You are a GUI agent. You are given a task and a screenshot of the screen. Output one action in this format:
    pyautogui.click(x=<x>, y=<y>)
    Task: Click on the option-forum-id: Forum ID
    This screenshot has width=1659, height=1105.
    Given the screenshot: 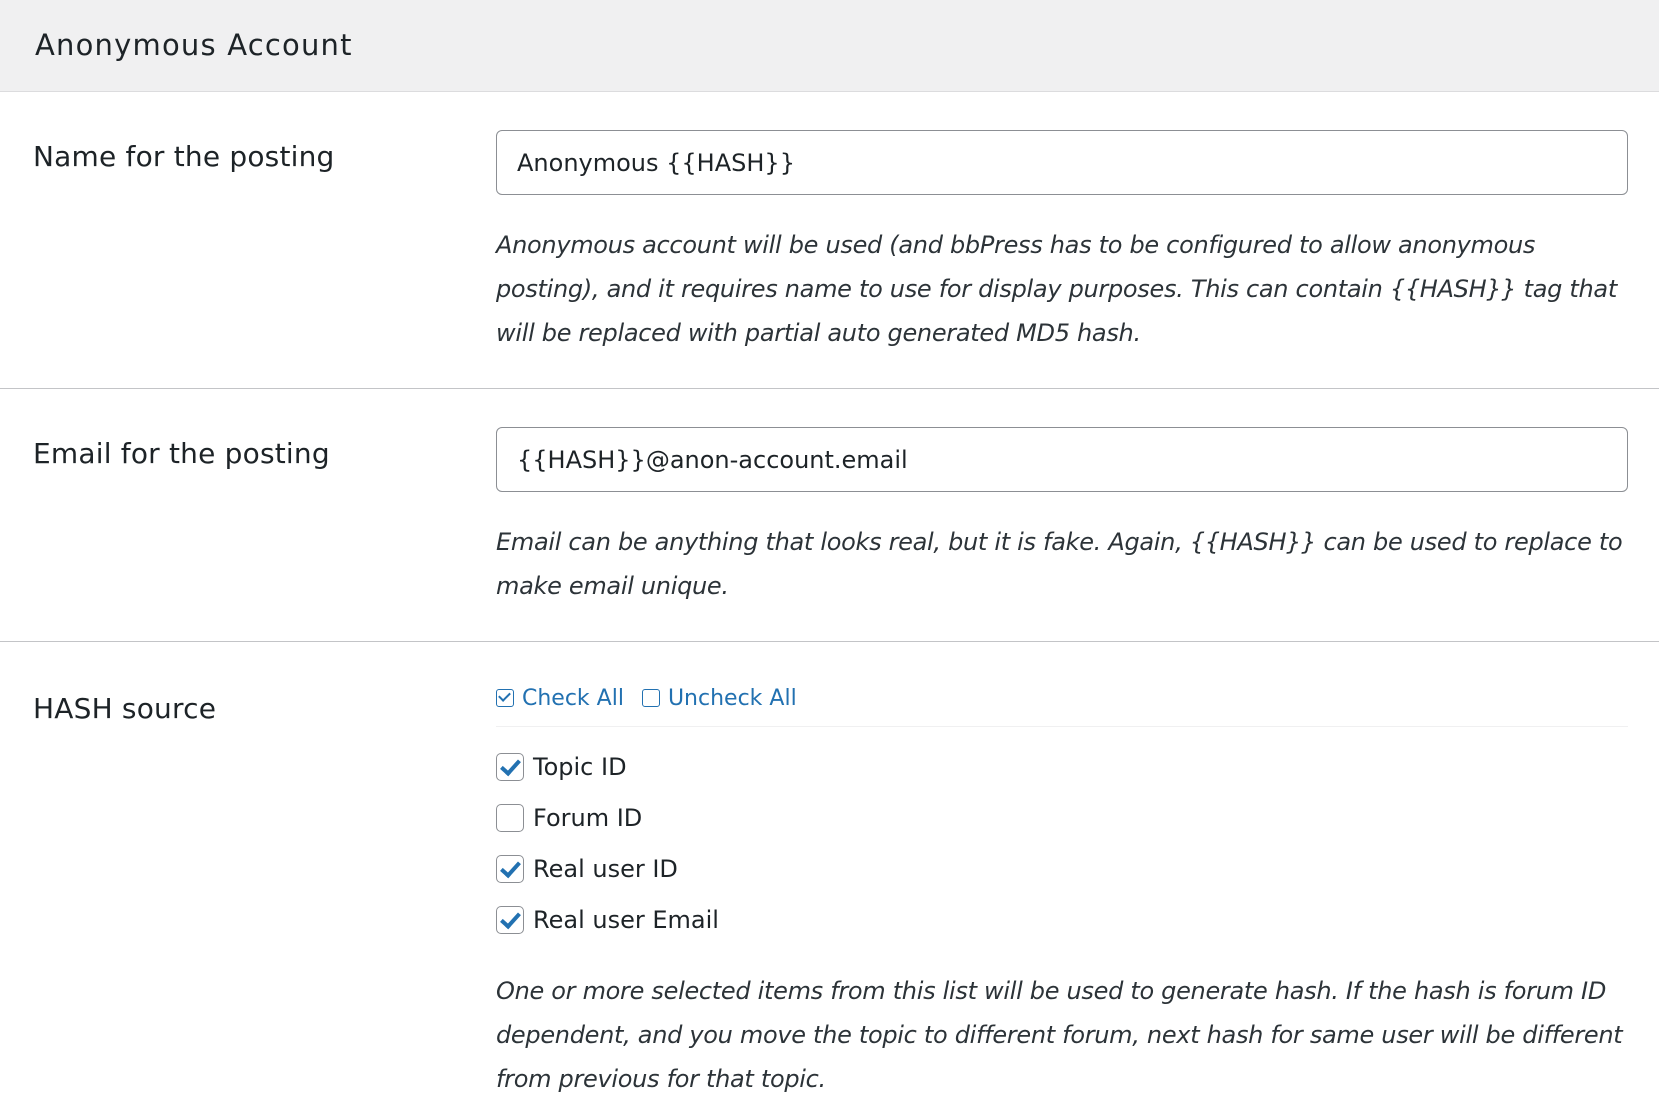 What is the action you would take?
    pyautogui.click(x=1062, y=817)
    